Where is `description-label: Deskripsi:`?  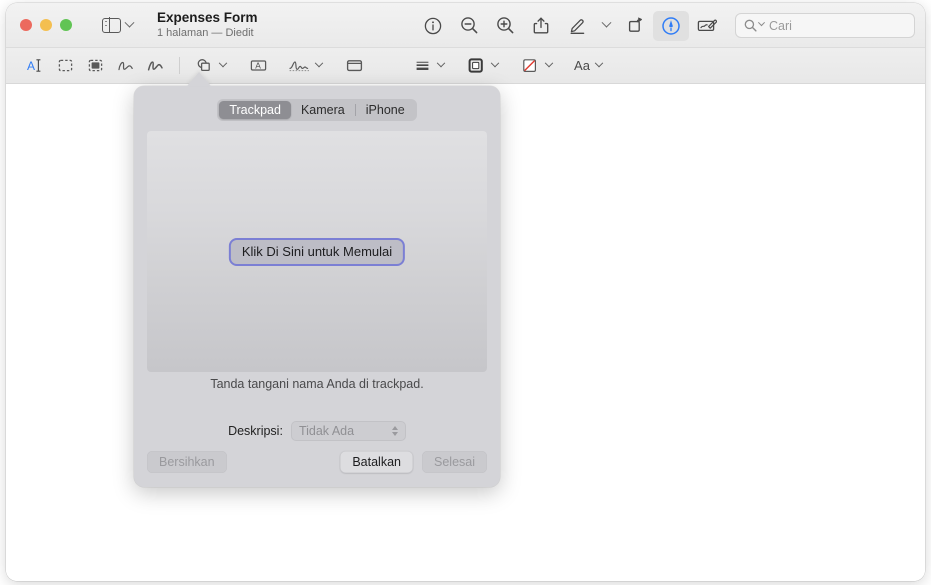
description-label: Deskripsi: is located at coordinates (255, 431).